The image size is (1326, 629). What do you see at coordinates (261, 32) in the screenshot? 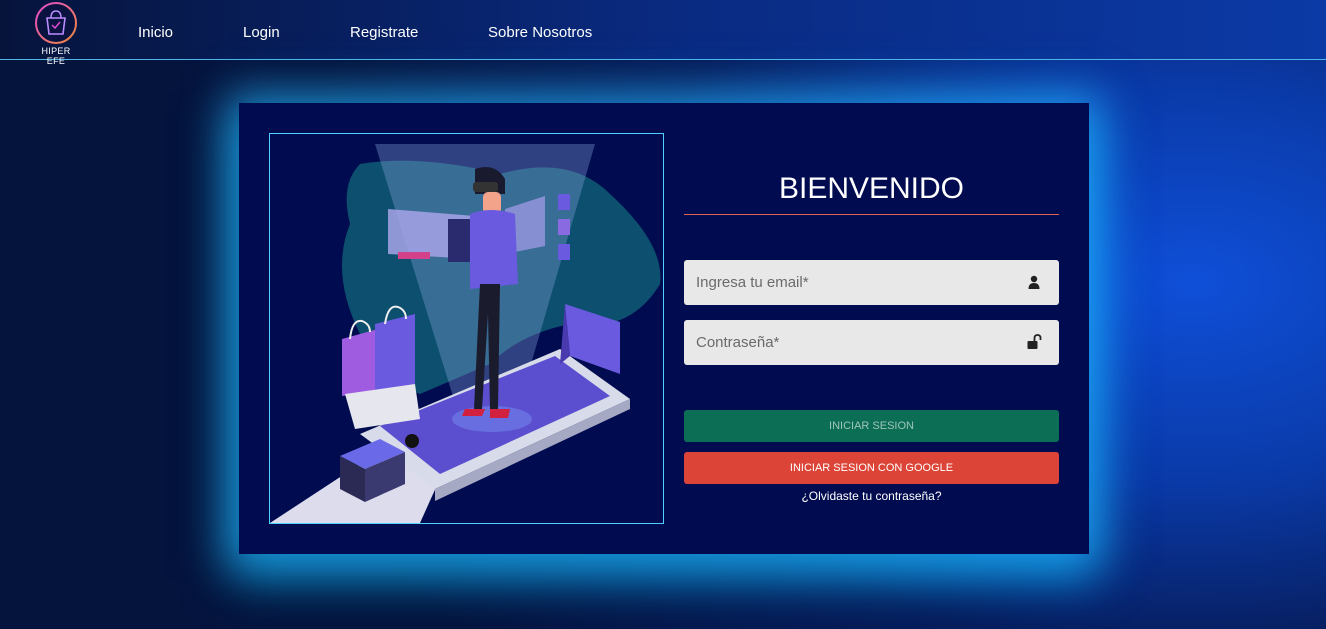
I see `nav-login: Login` at bounding box center [261, 32].